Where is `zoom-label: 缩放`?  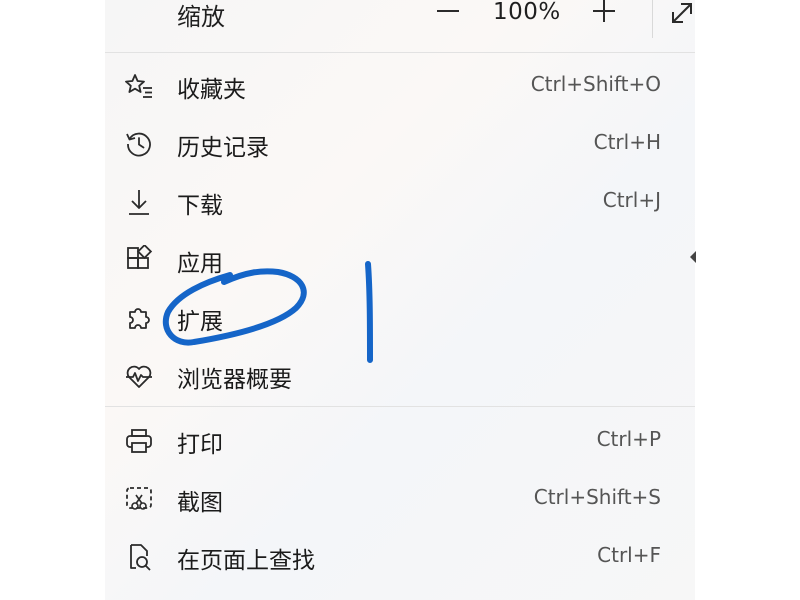
zoom-label: 缩放 is located at coordinates (201, 17).